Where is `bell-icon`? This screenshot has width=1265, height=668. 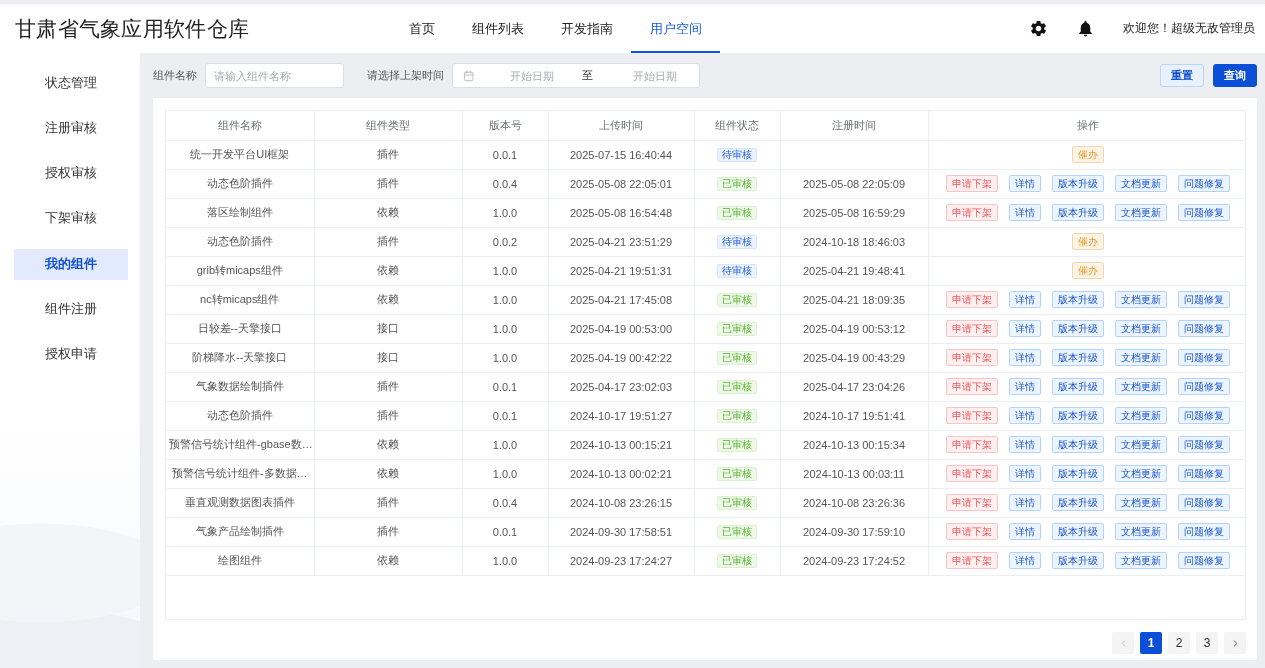
bell-icon is located at coordinates (1085, 28).